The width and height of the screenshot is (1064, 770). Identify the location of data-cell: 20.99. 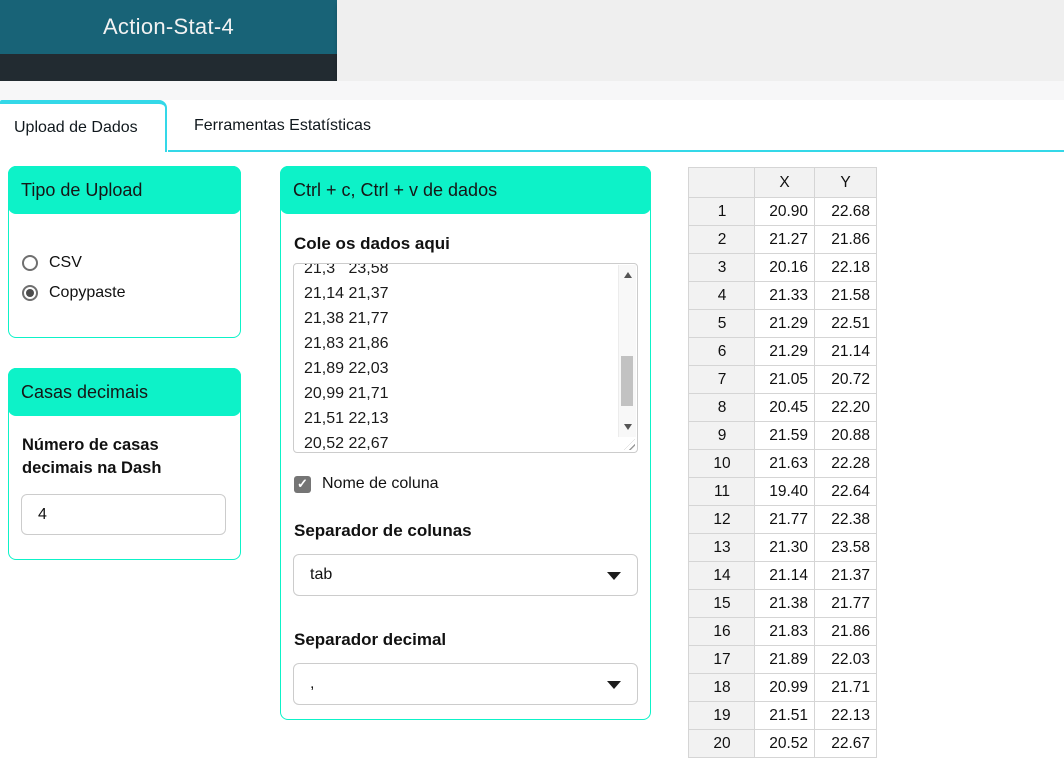
(784, 687).